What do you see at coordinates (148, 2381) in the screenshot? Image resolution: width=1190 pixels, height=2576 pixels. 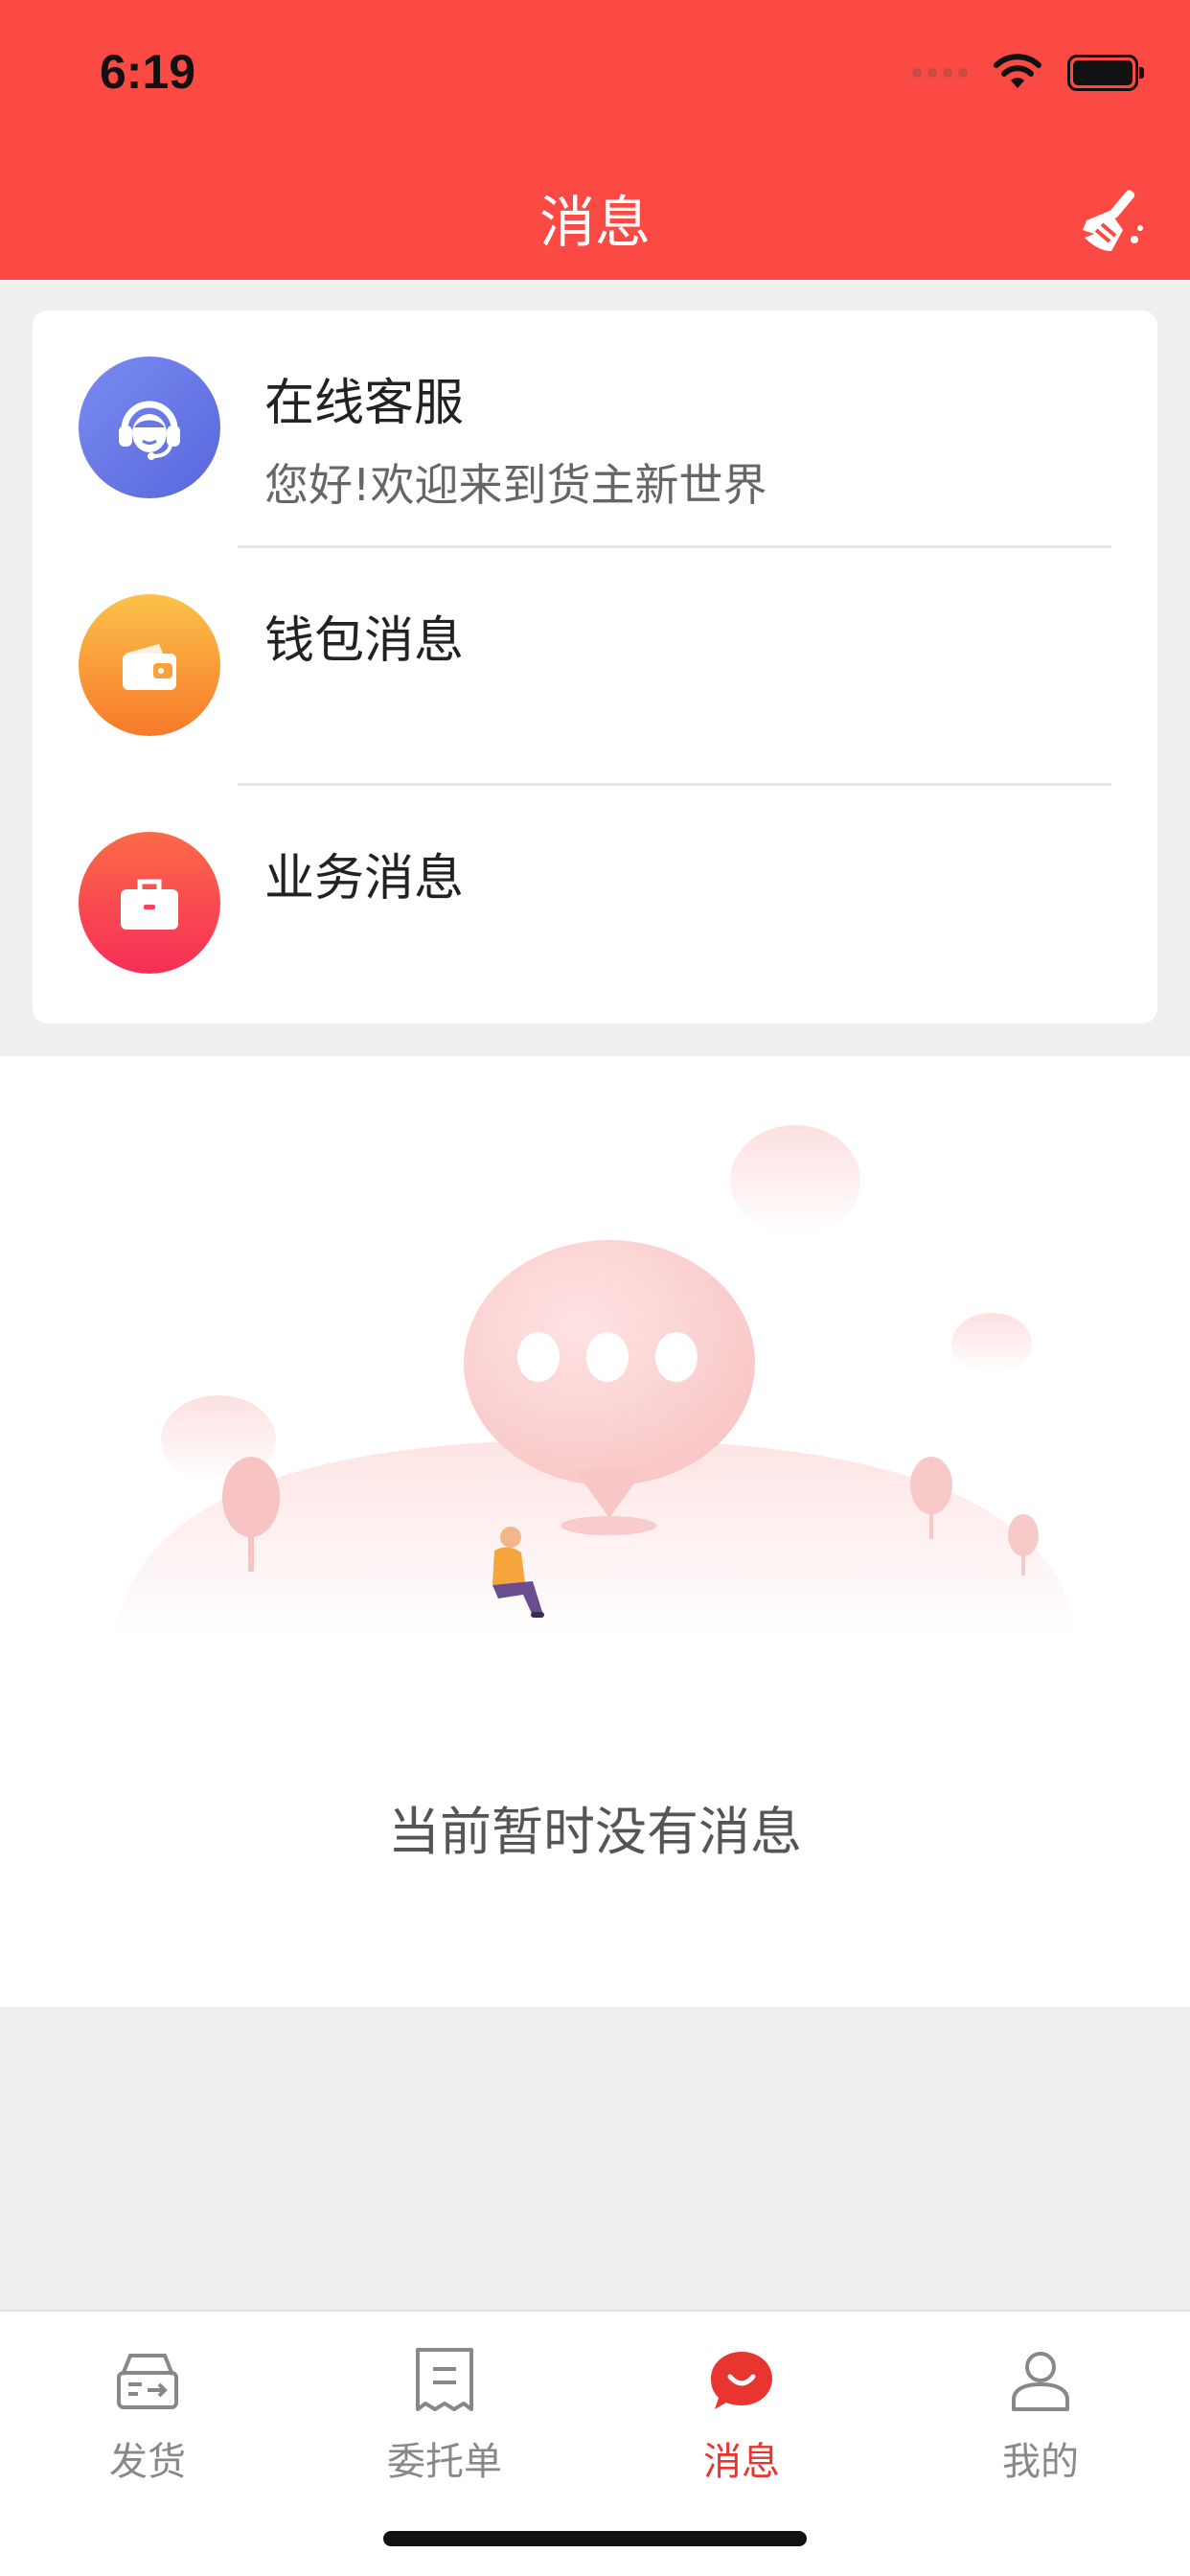 I see `truck-box-icon` at bounding box center [148, 2381].